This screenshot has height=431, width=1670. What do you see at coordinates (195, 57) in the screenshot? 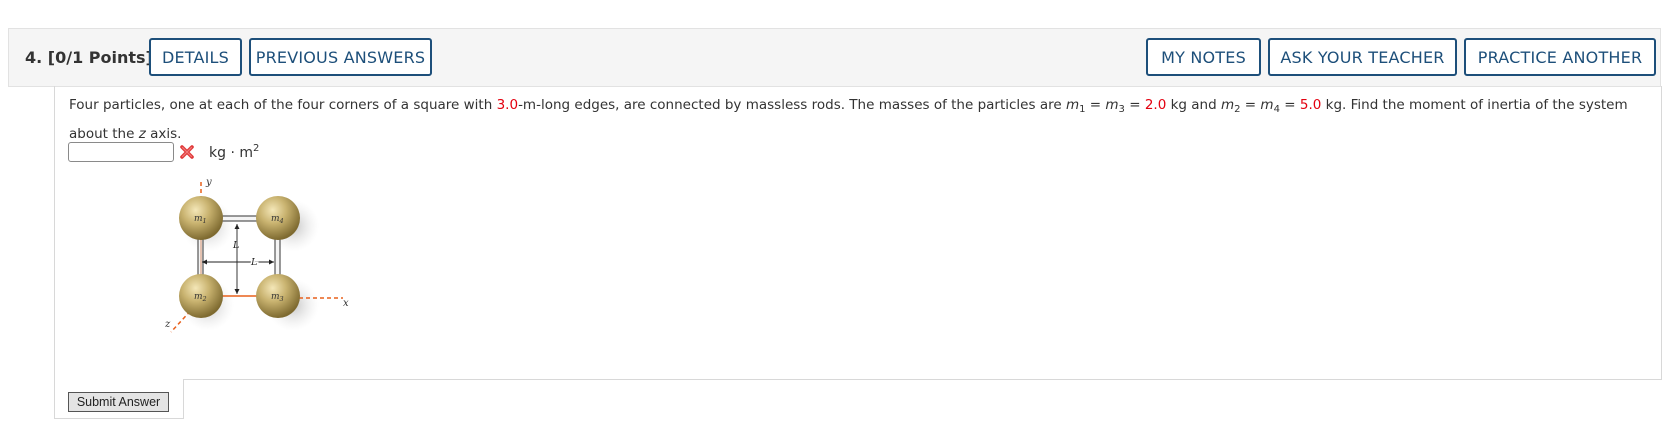
I see `details-button: DETAILS` at bounding box center [195, 57].